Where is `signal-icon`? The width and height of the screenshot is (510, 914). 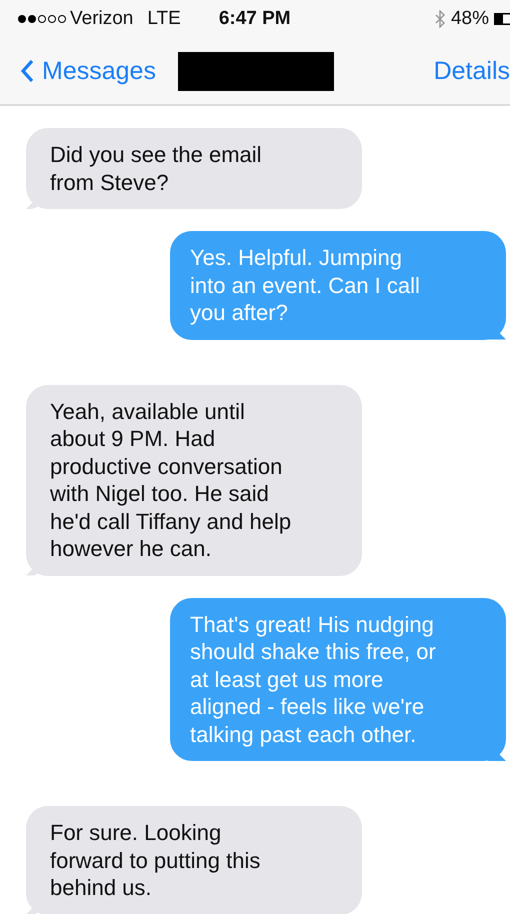 signal-icon is located at coordinates (42, 19).